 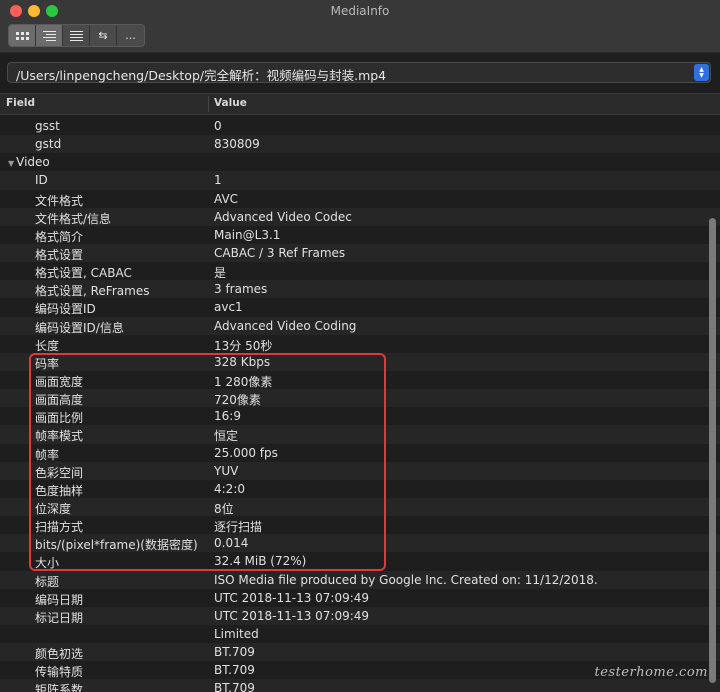 What do you see at coordinates (360, 561) in the screenshot?
I see `table-row: 大小 32.4 MiB (72%)` at bounding box center [360, 561].